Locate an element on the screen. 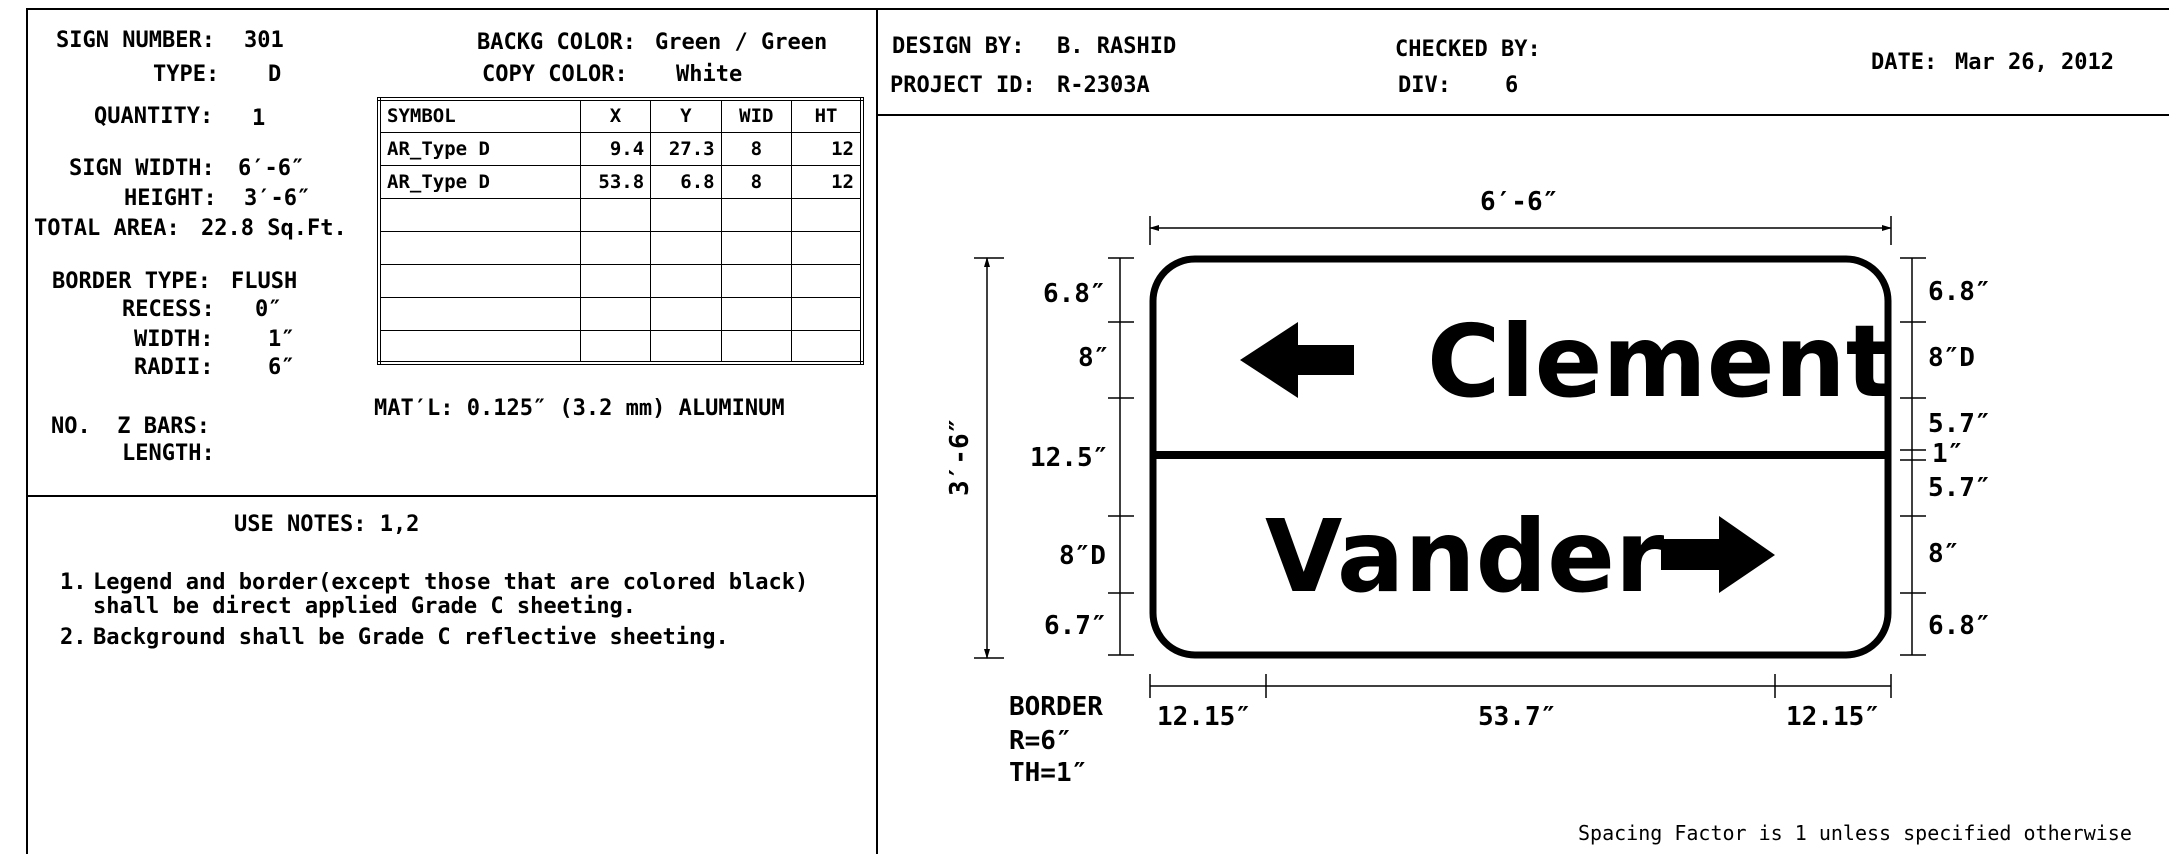 The height and width of the screenshot is (854, 2169). left-dim-3: 12.5″ is located at coordinates (1069, 458).